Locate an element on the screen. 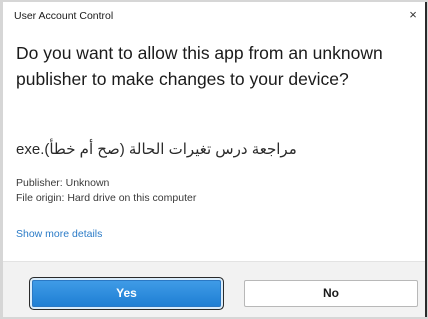  filename-text: مراجعة درس تغيرات الحالة (صح أم خطأ).exe is located at coordinates (156, 149).